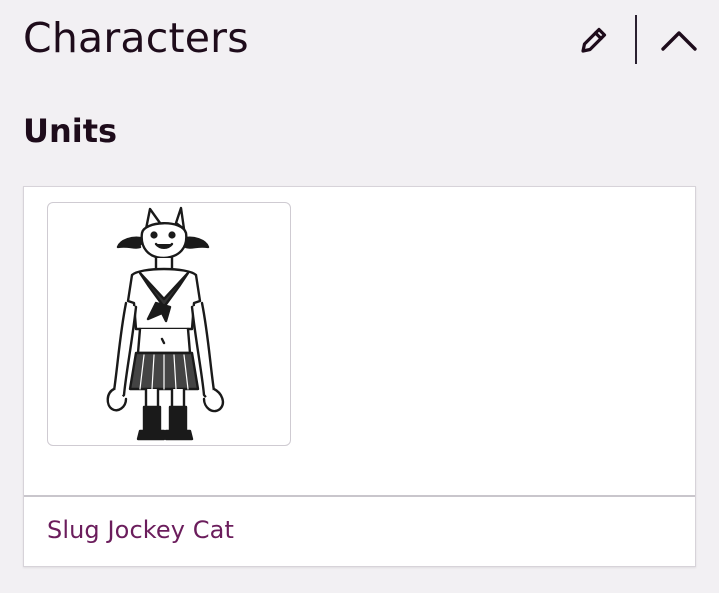  I want to click on pencil-icon, so click(594, 40).